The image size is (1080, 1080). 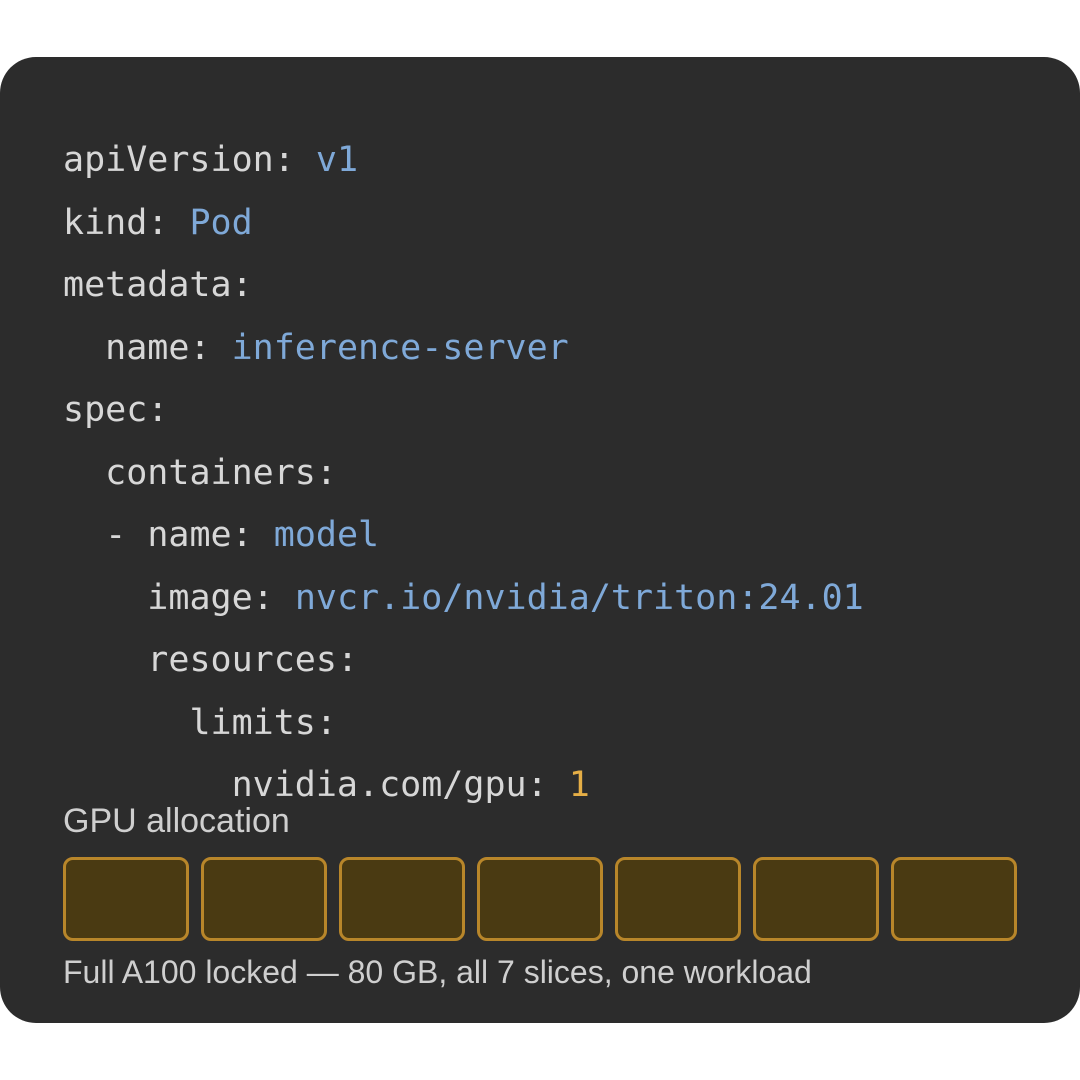 What do you see at coordinates (221, 597) in the screenshot?
I see `image-key: image:` at bounding box center [221, 597].